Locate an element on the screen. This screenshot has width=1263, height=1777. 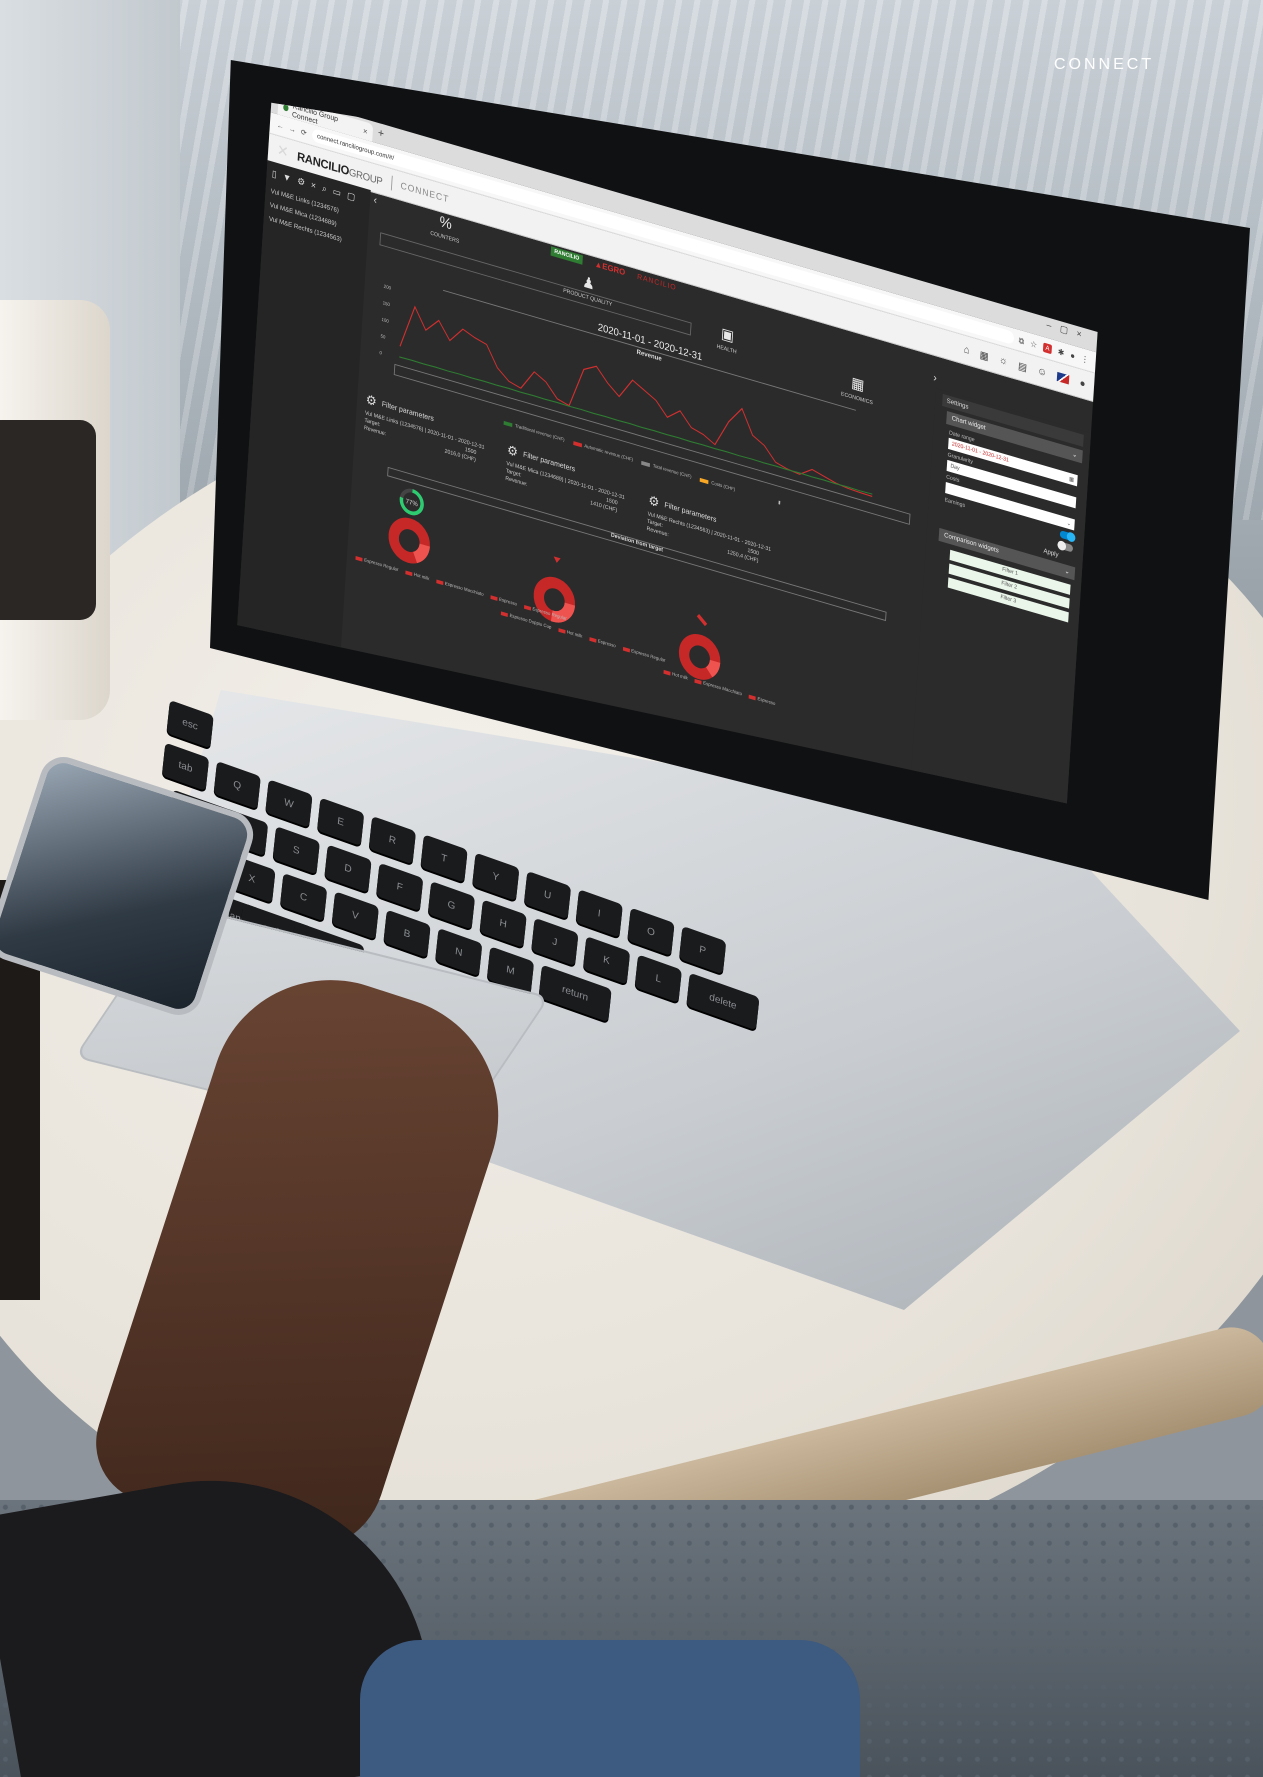
percent-icon: % is located at coordinates (446, 223).